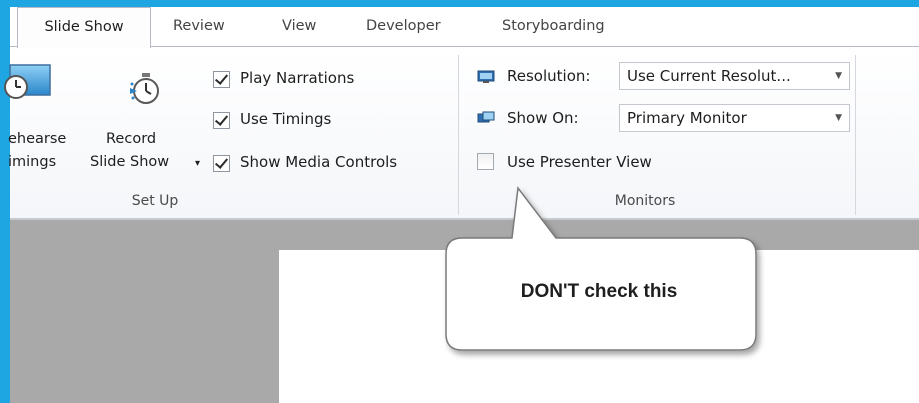 The height and width of the screenshot is (403, 919). What do you see at coordinates (579, 162) in the screenshot?
I see `use-presenter-view-label: Use Presenter View` at bounding box center [579, 162].